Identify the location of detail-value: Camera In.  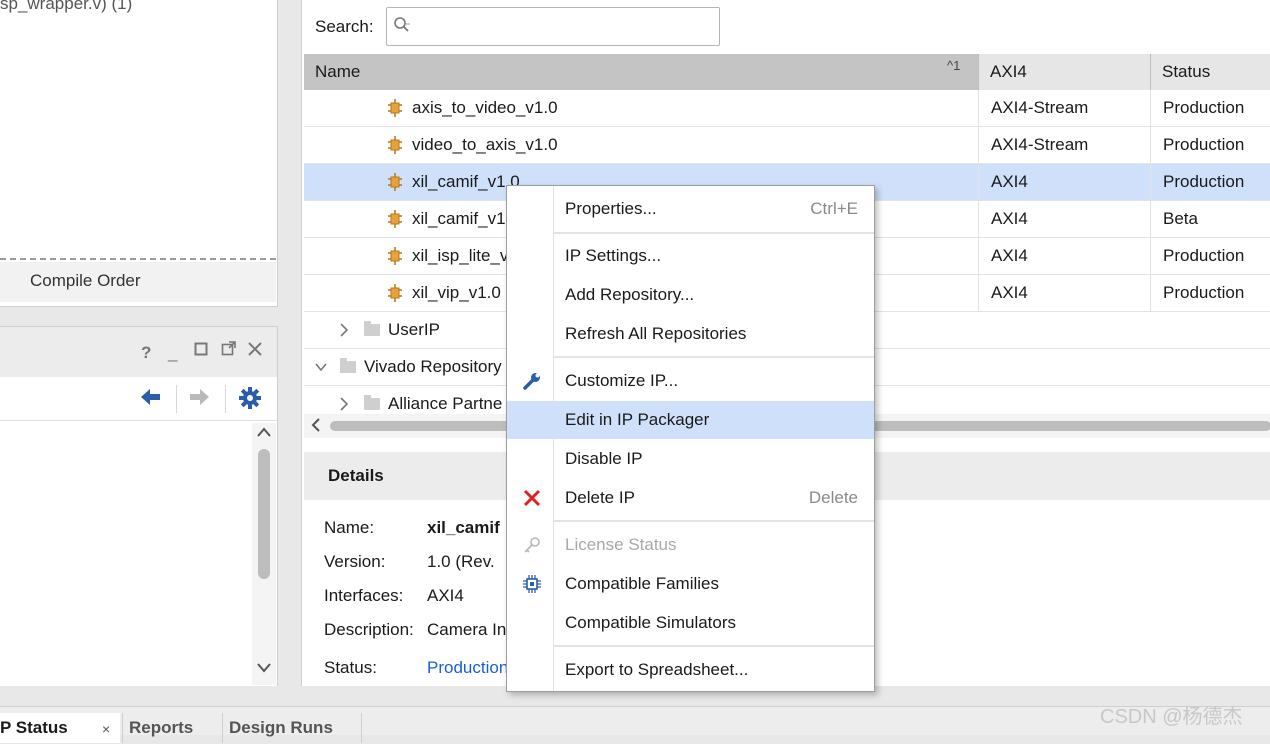
(467, 629).